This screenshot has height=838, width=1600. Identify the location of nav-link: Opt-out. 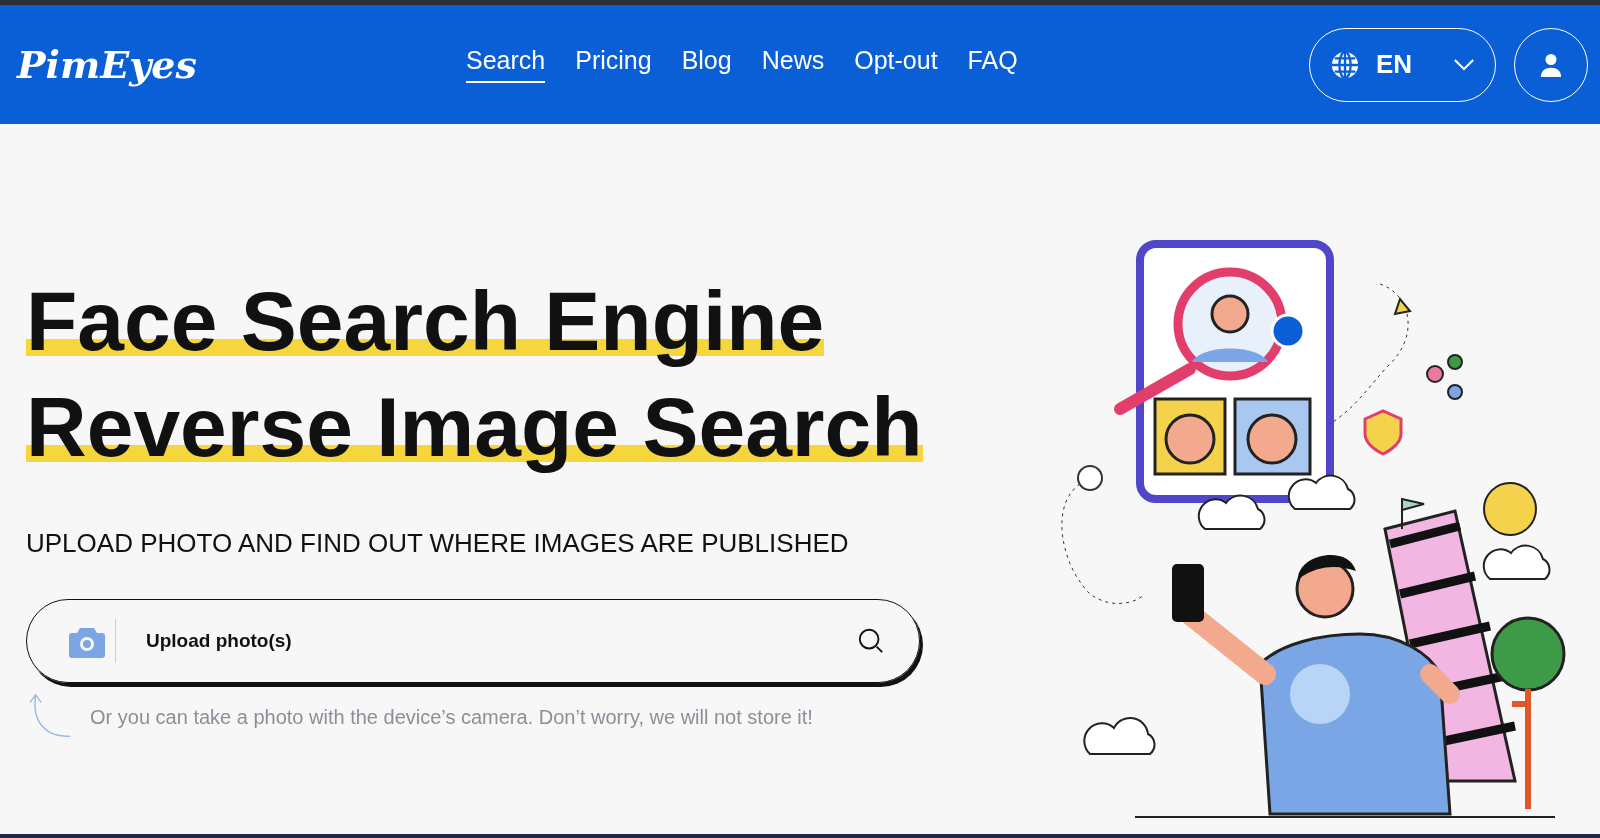
(896, 64).